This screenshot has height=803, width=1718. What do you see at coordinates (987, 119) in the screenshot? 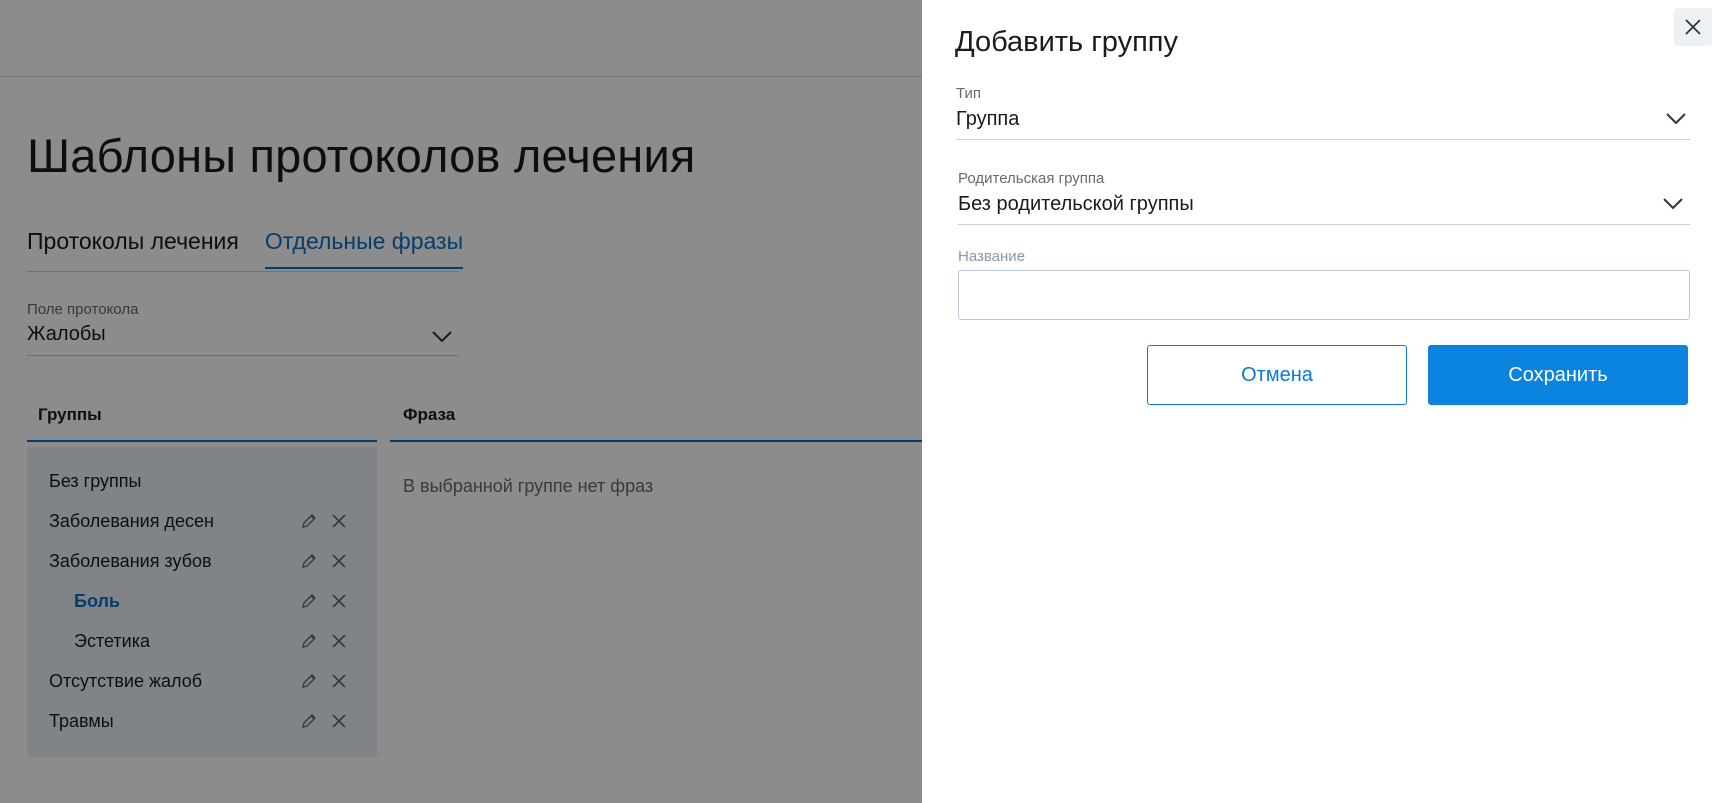
I see `type-select: Группа` at bounding box center [987, 119].